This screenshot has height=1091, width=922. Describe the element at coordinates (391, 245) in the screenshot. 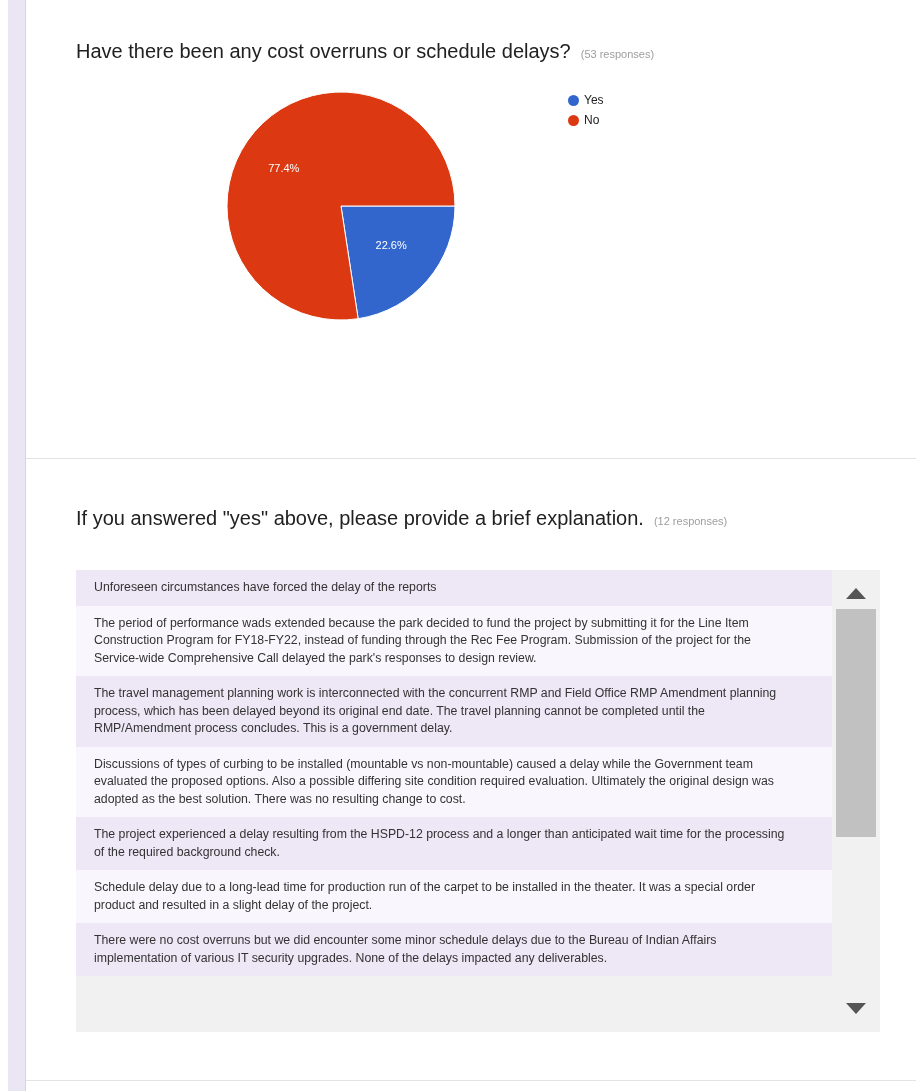

I see `slice-label: 22.6%` at that location.